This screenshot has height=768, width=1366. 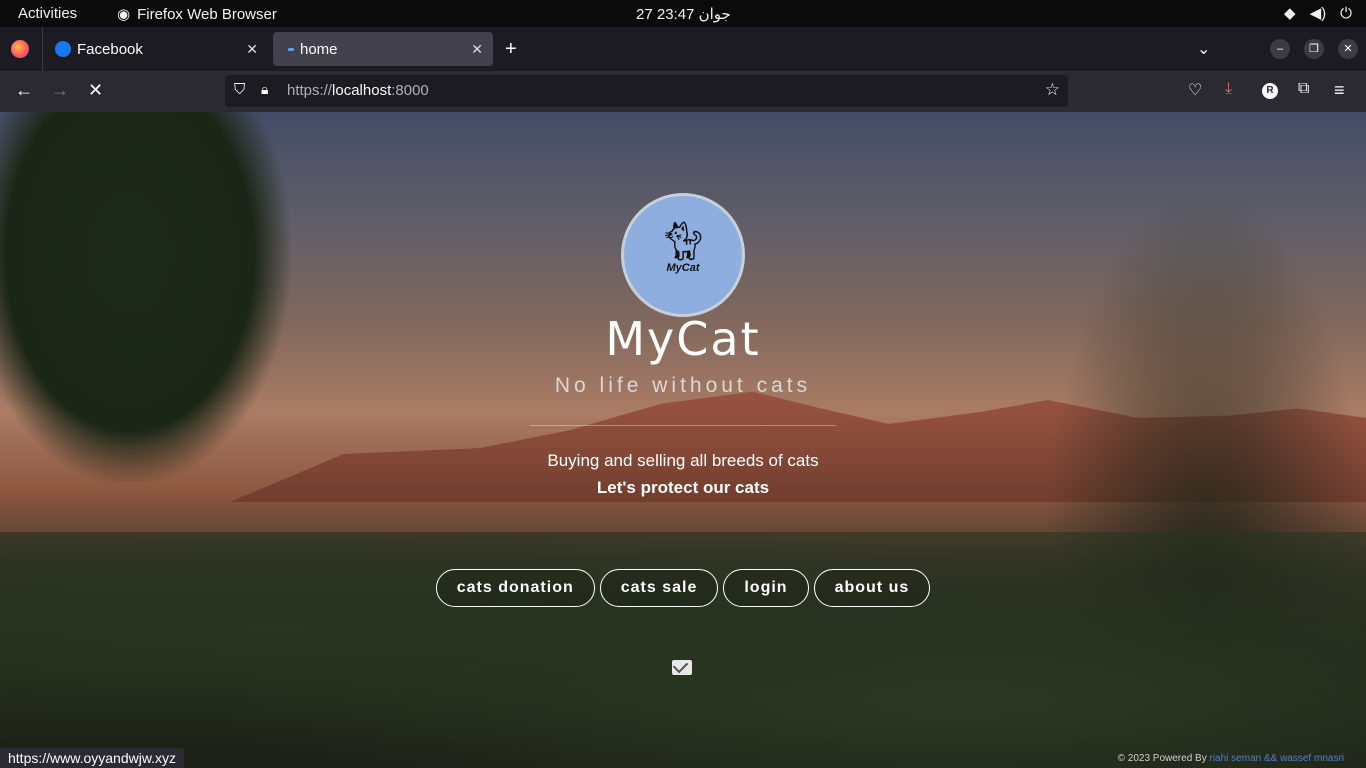 I want to click on cat-silhouette-icon: 🐈︎, so click(x=683, y=242).